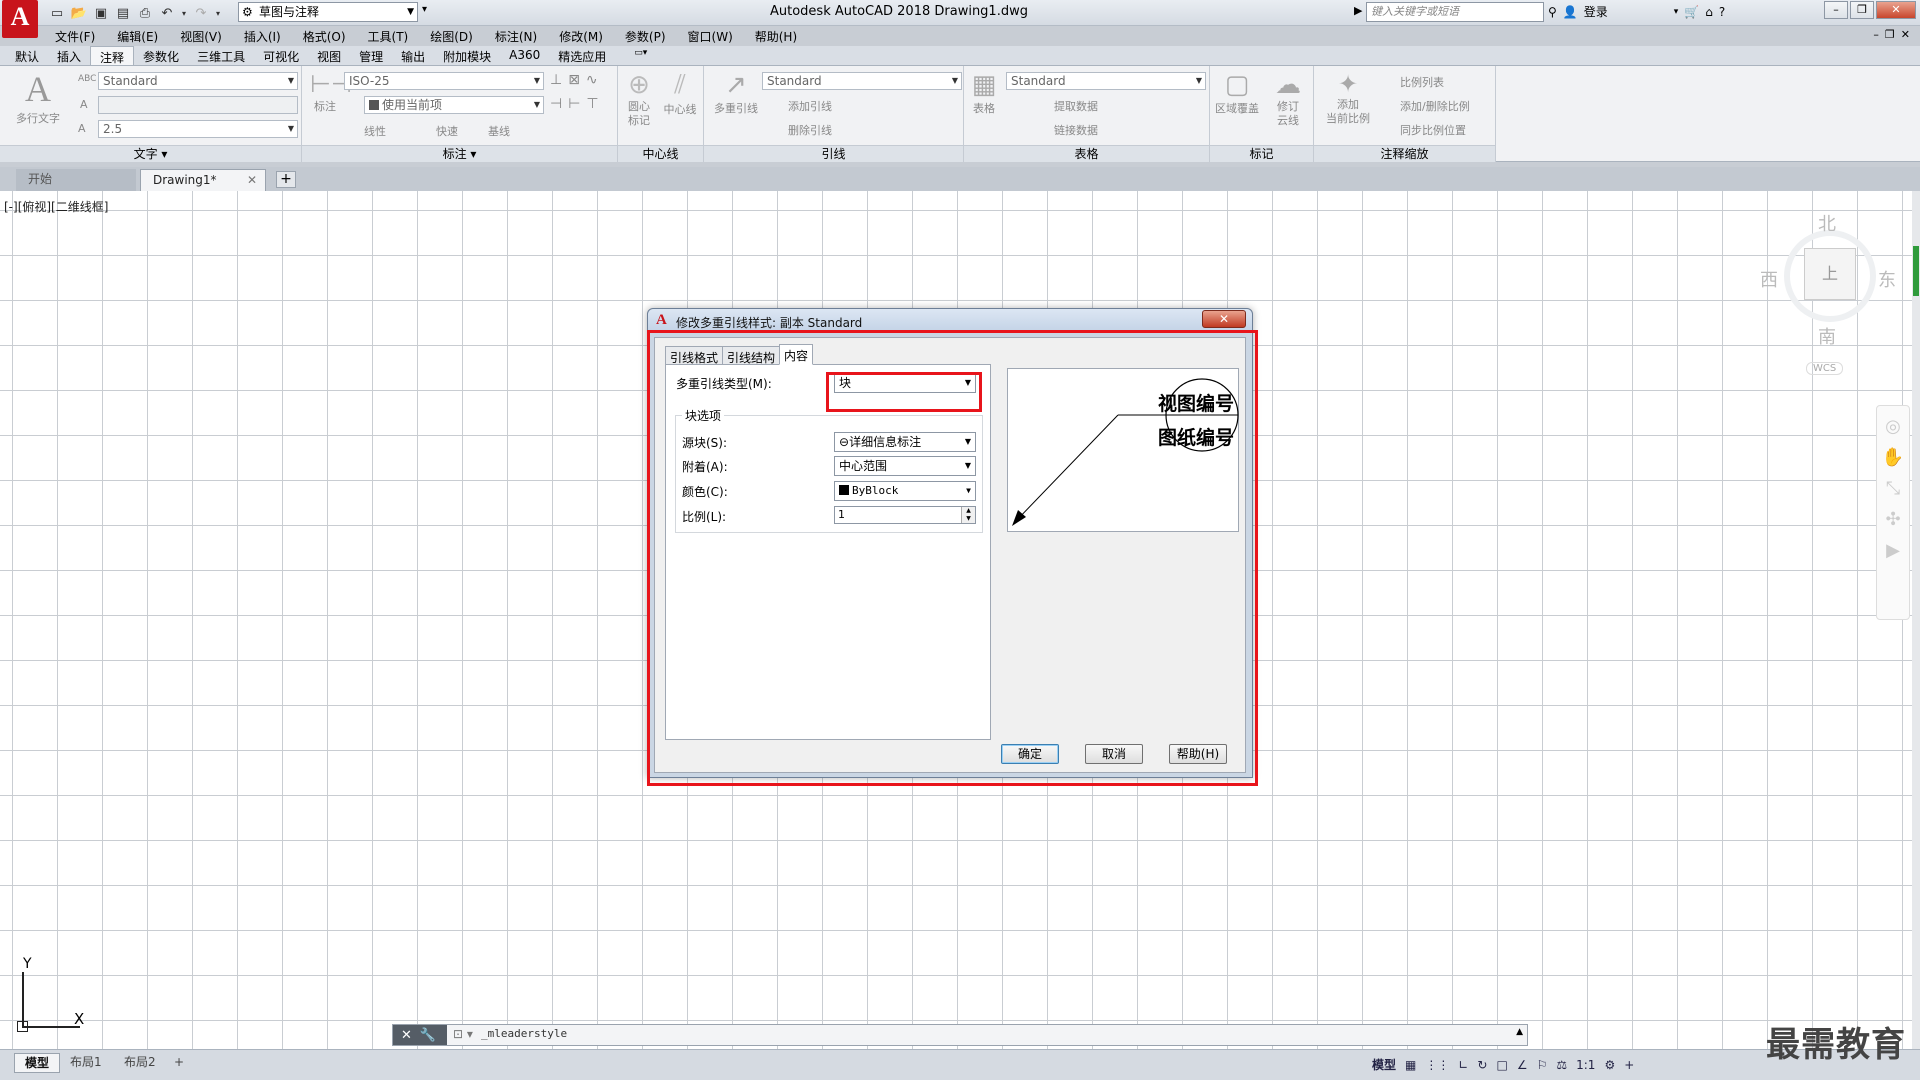  I want to click on link-data-button: 链接数据, so click(1076, 130).